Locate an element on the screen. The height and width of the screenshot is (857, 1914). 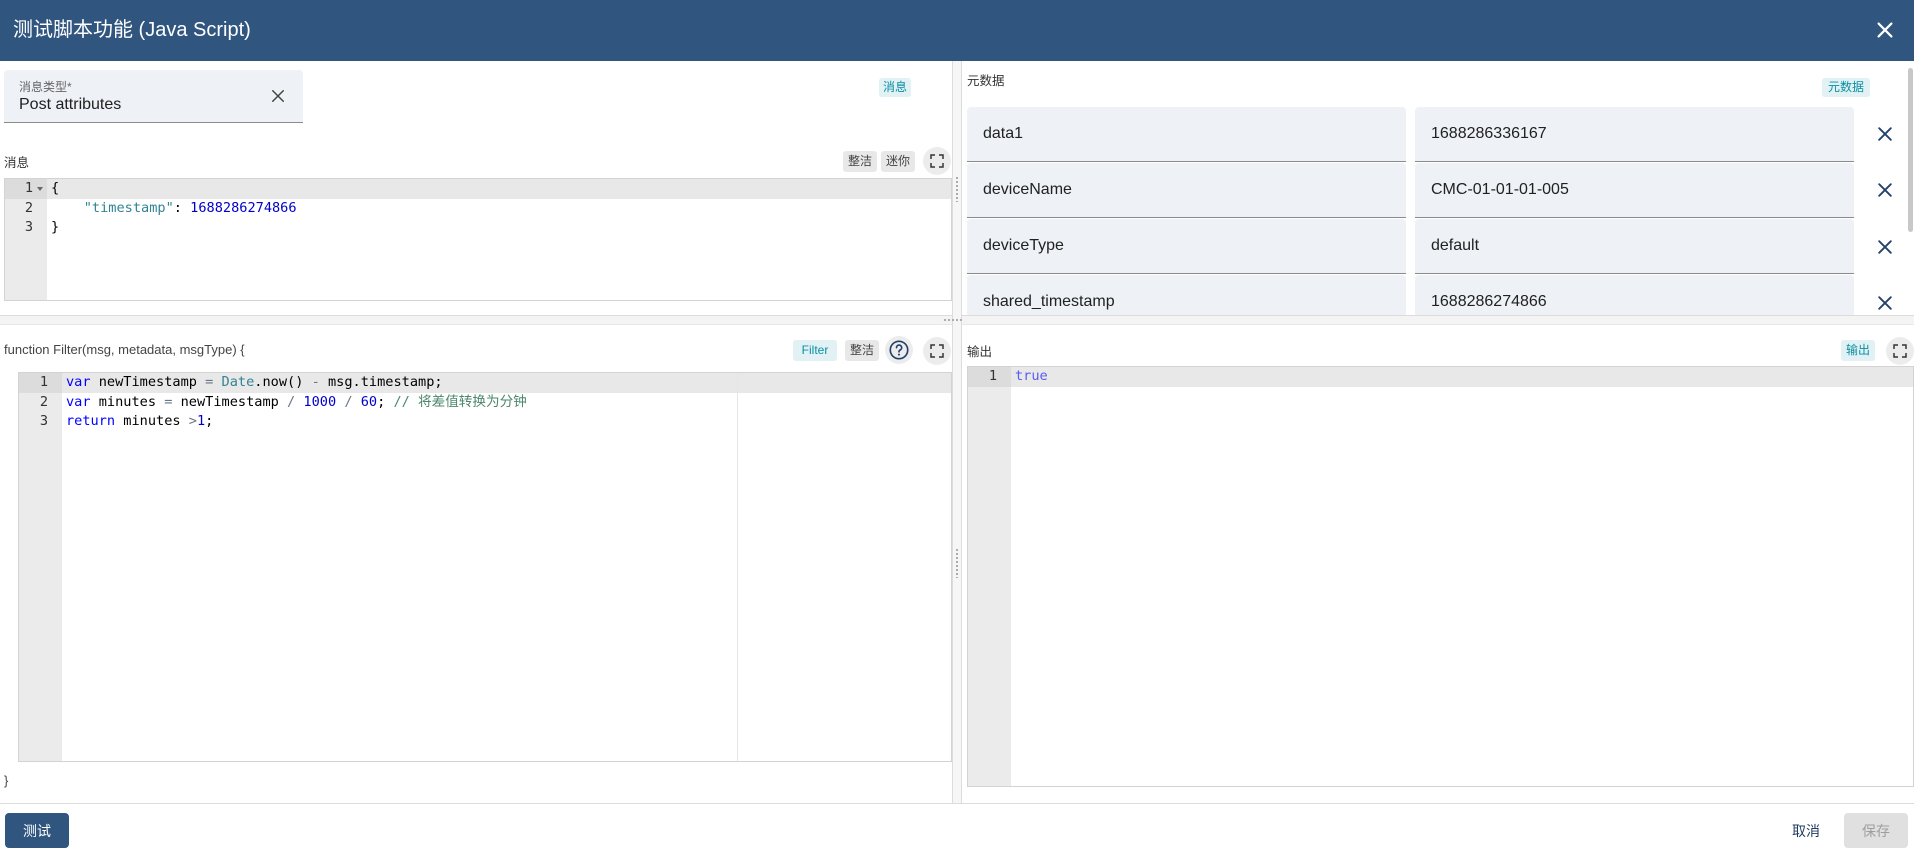
identifier-token: msg is located at coordinates (340, 382).